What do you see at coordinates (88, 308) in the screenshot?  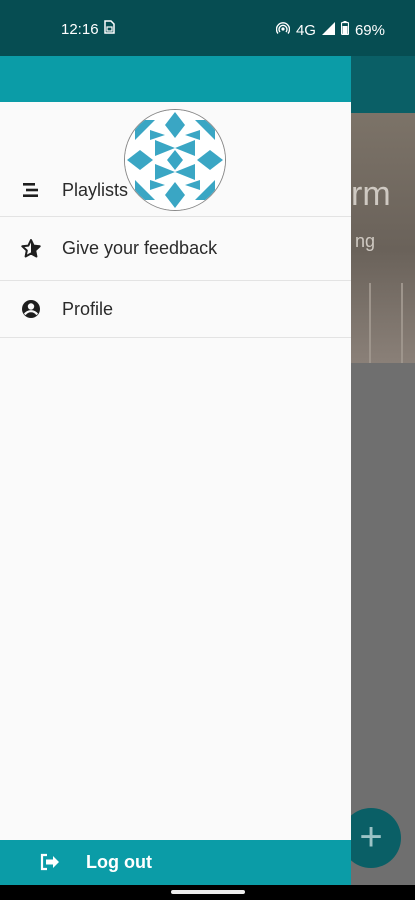 I see `menu-item-label: Profile` at bounding box center [88, 308].